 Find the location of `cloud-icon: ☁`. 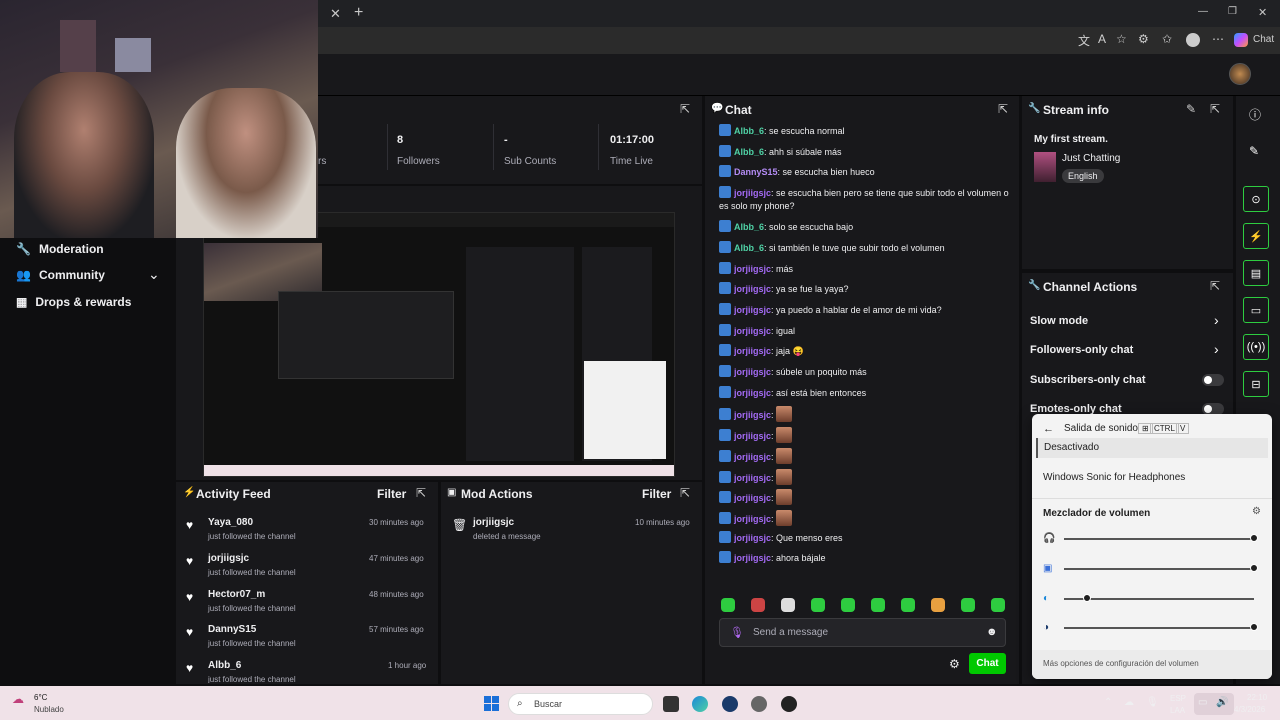

cloud-icon: ☁ is located at coordinates (1129, 702).